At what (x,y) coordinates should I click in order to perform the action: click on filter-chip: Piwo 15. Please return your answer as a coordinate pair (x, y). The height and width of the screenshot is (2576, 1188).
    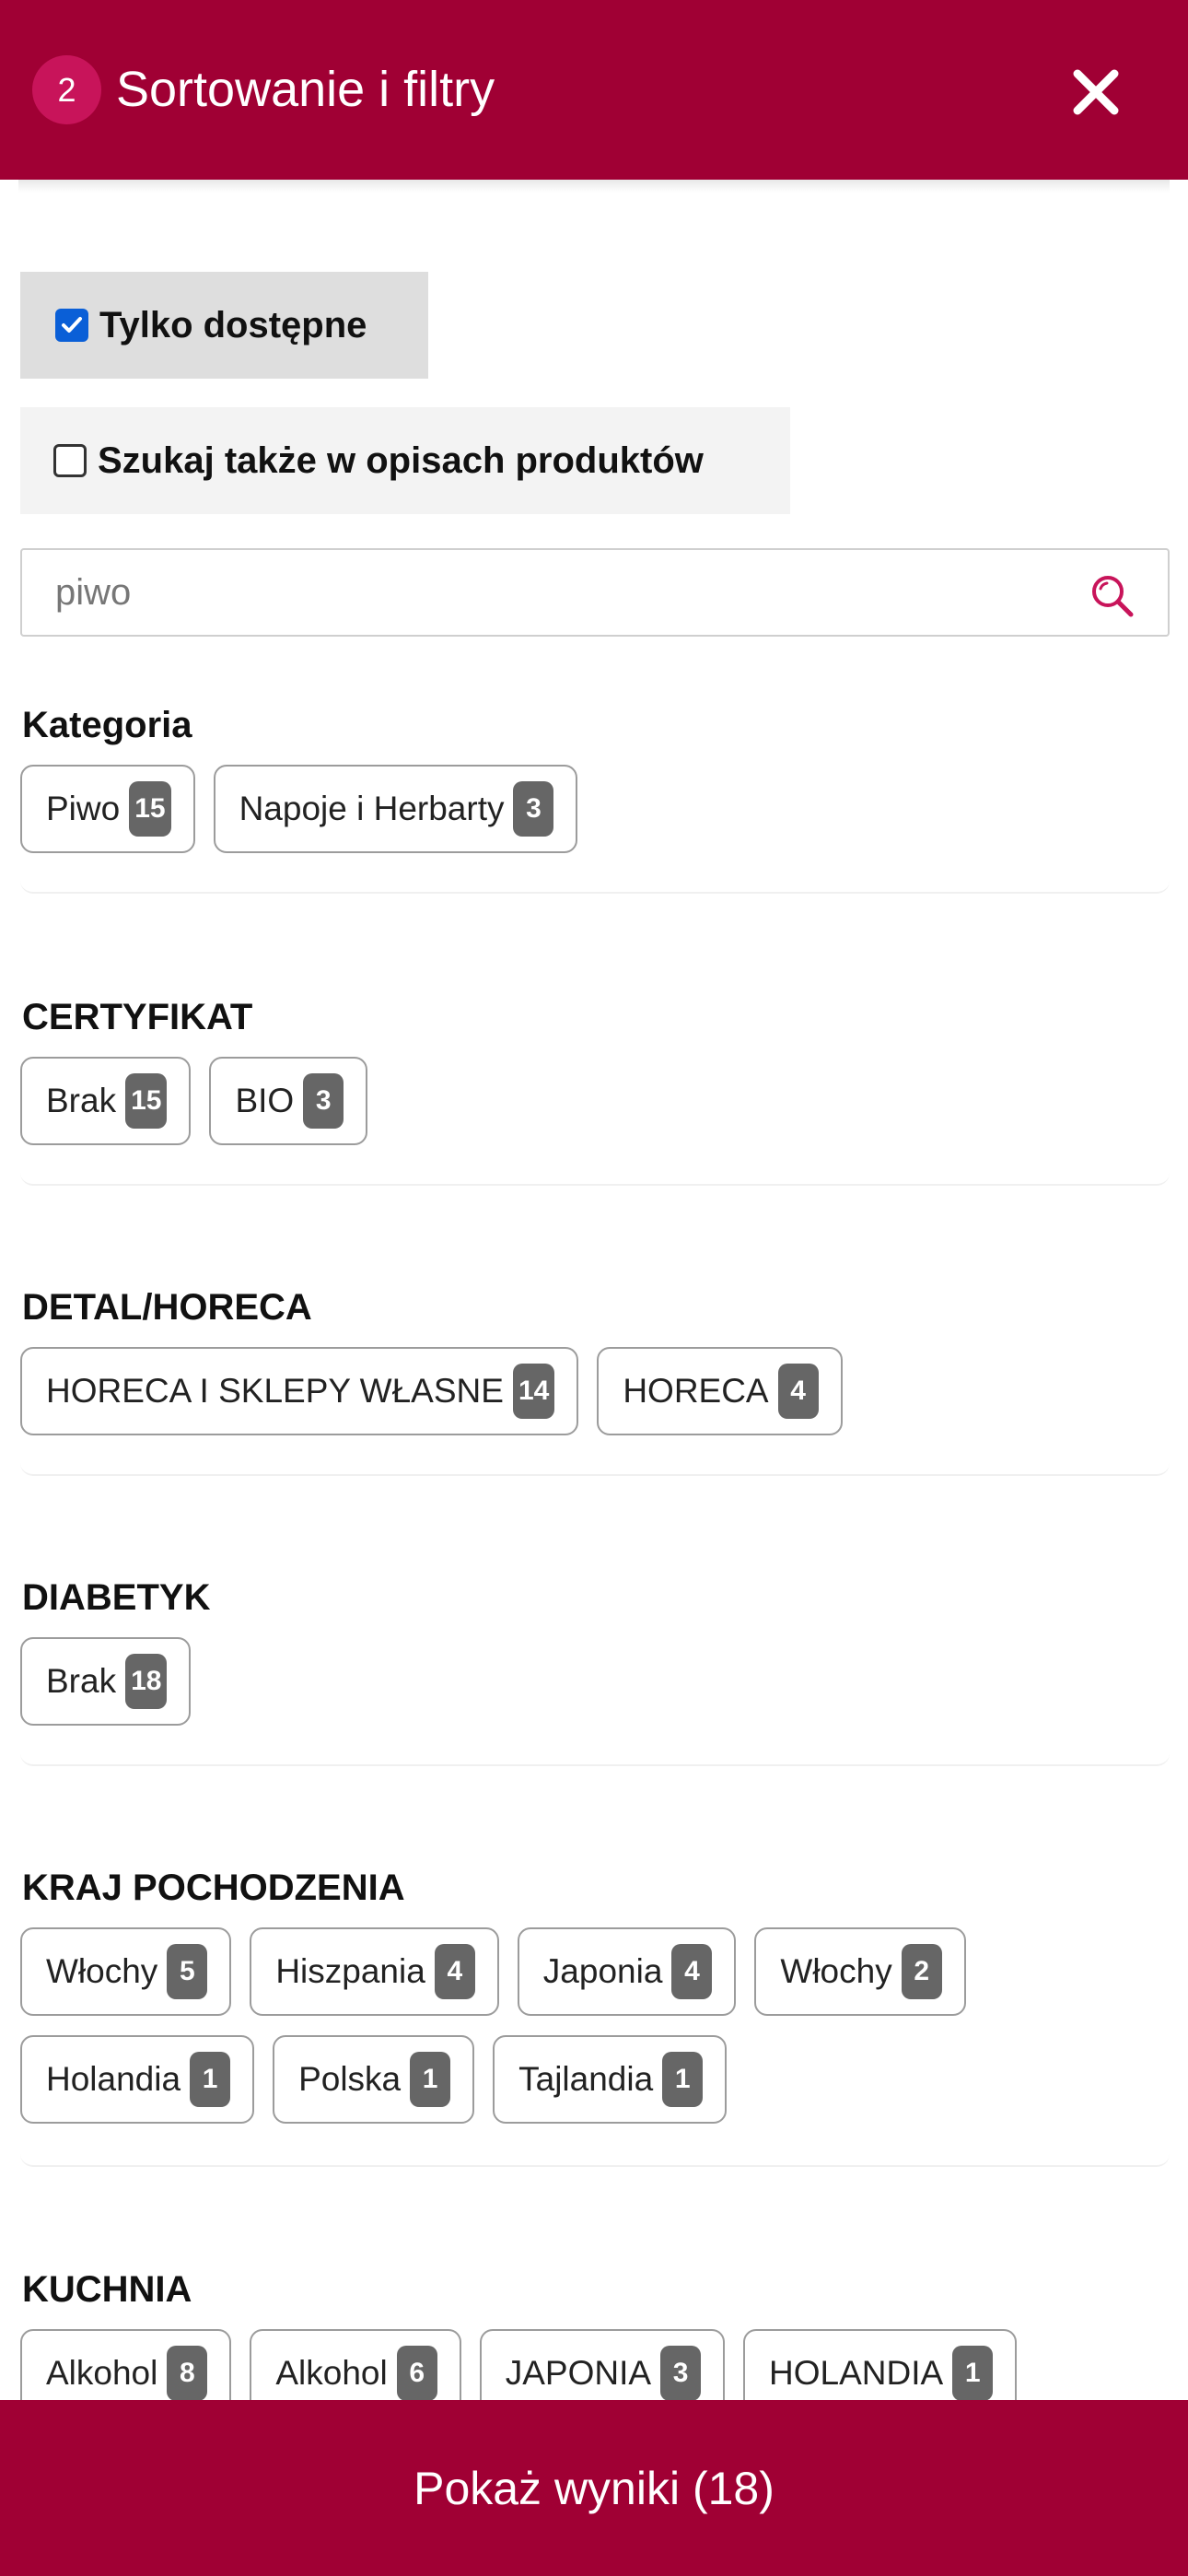
    Looking at the image, I should click on (107, 809).